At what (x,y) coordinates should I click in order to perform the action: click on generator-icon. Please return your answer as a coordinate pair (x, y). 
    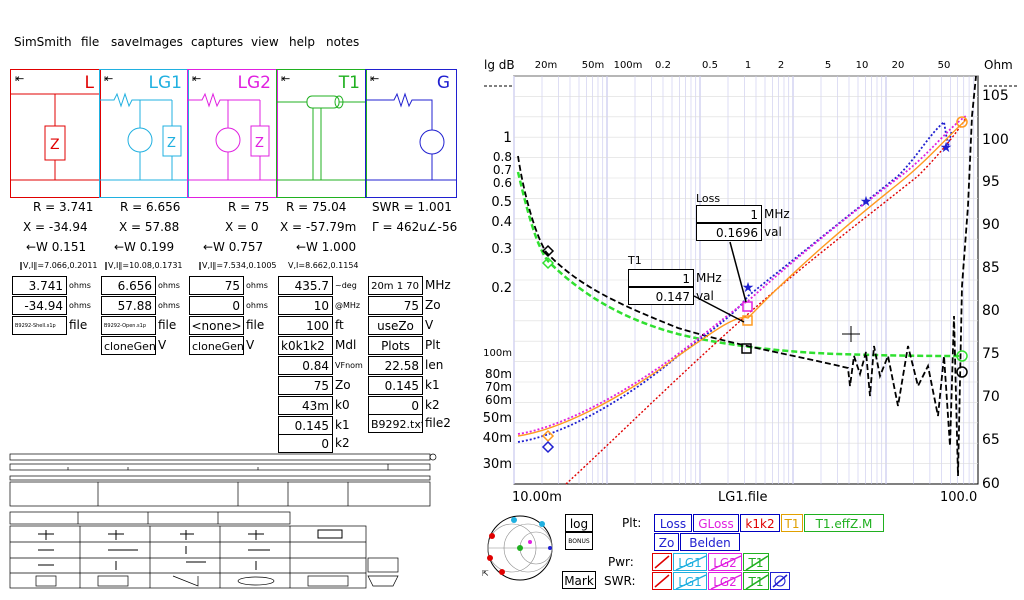
    Looking at the image, I should click on (411, 136).